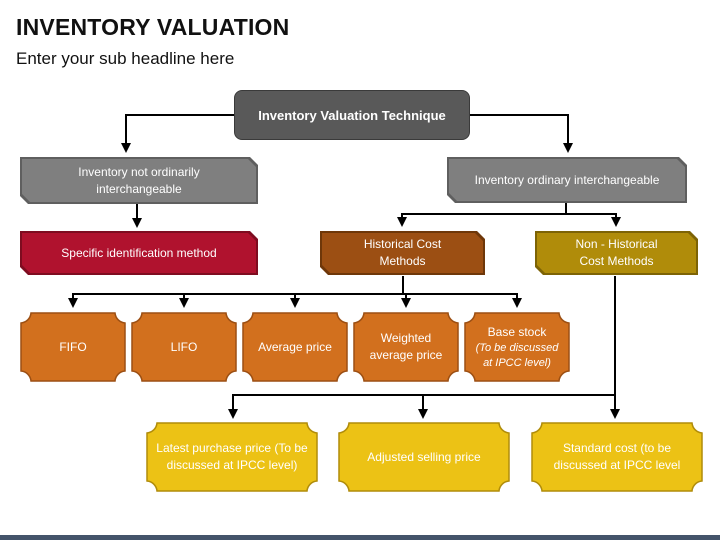 The height and width of the screenshot is (540, 720). I want to click on root-node: Inventory Valuation Technique, so click(352, 115).